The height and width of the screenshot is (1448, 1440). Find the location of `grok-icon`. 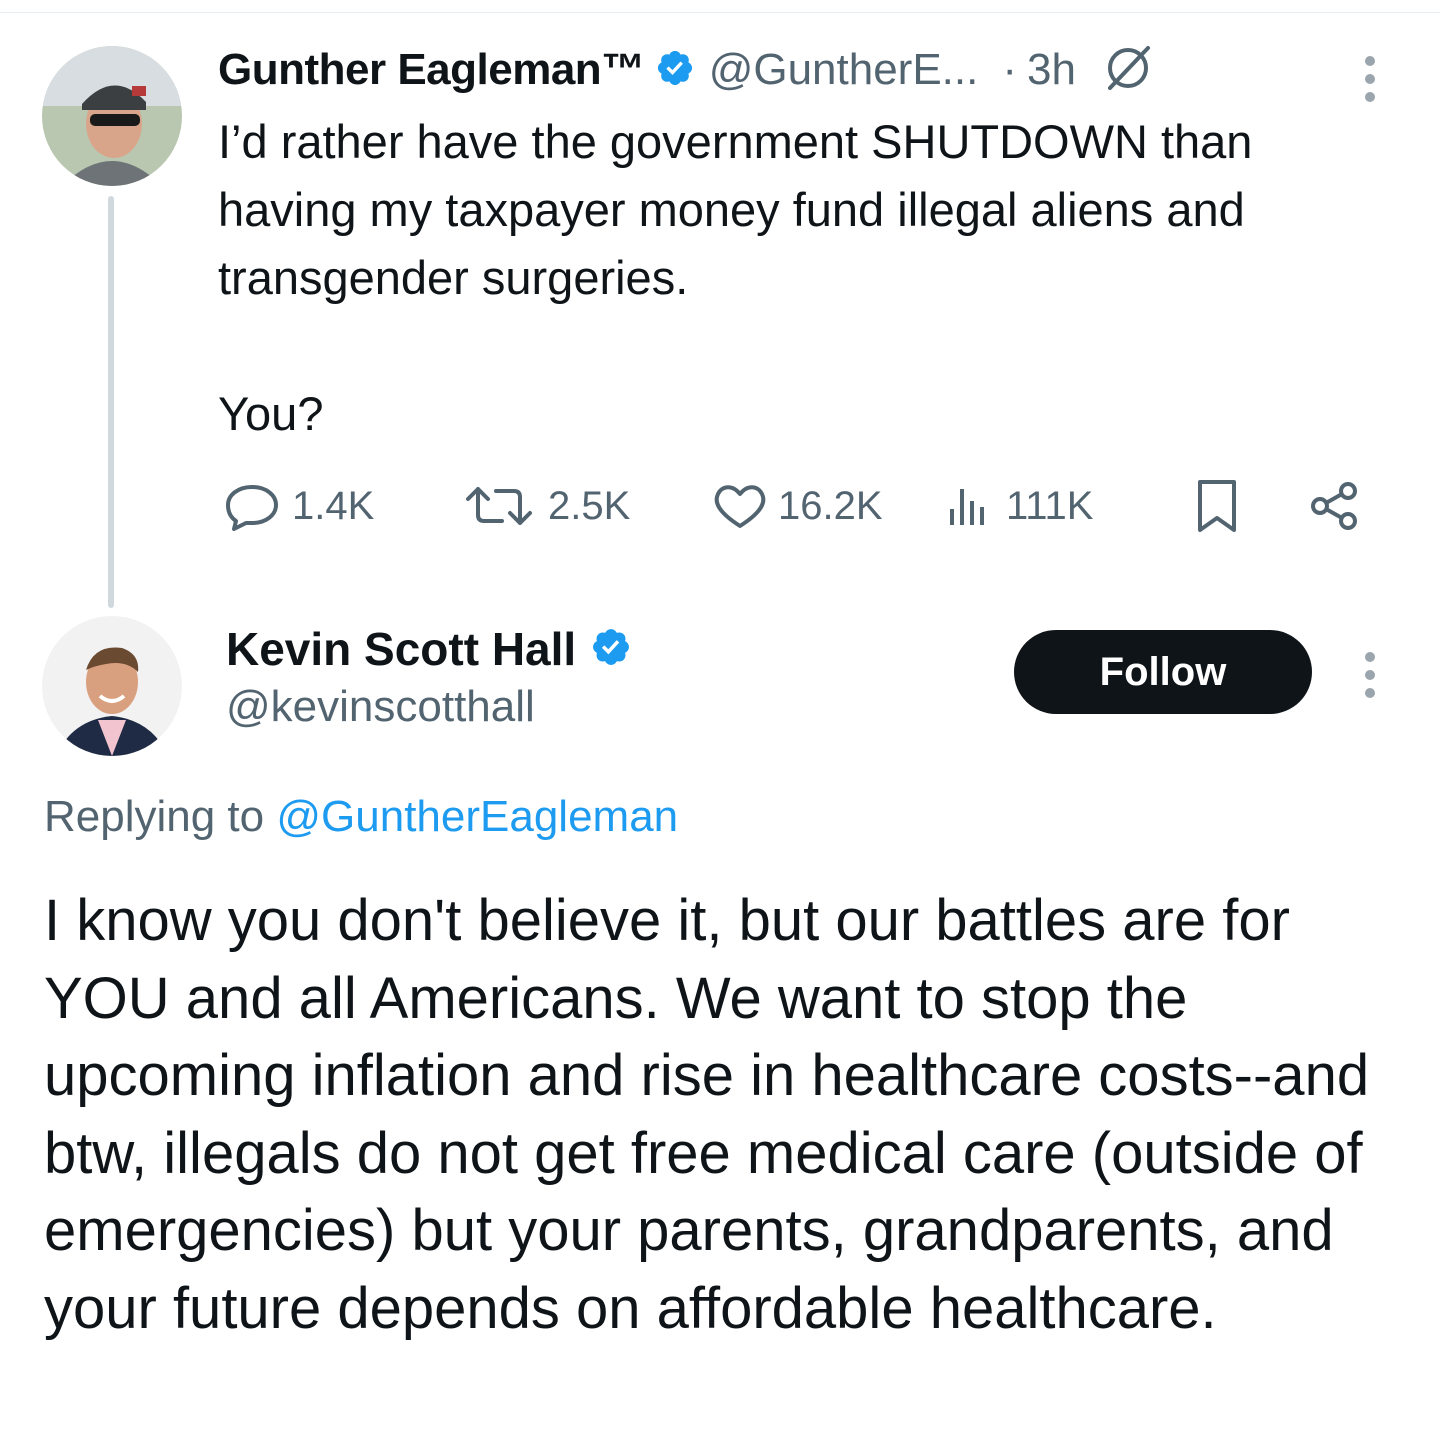

grok-icon is located at coordinates (1128, 70).